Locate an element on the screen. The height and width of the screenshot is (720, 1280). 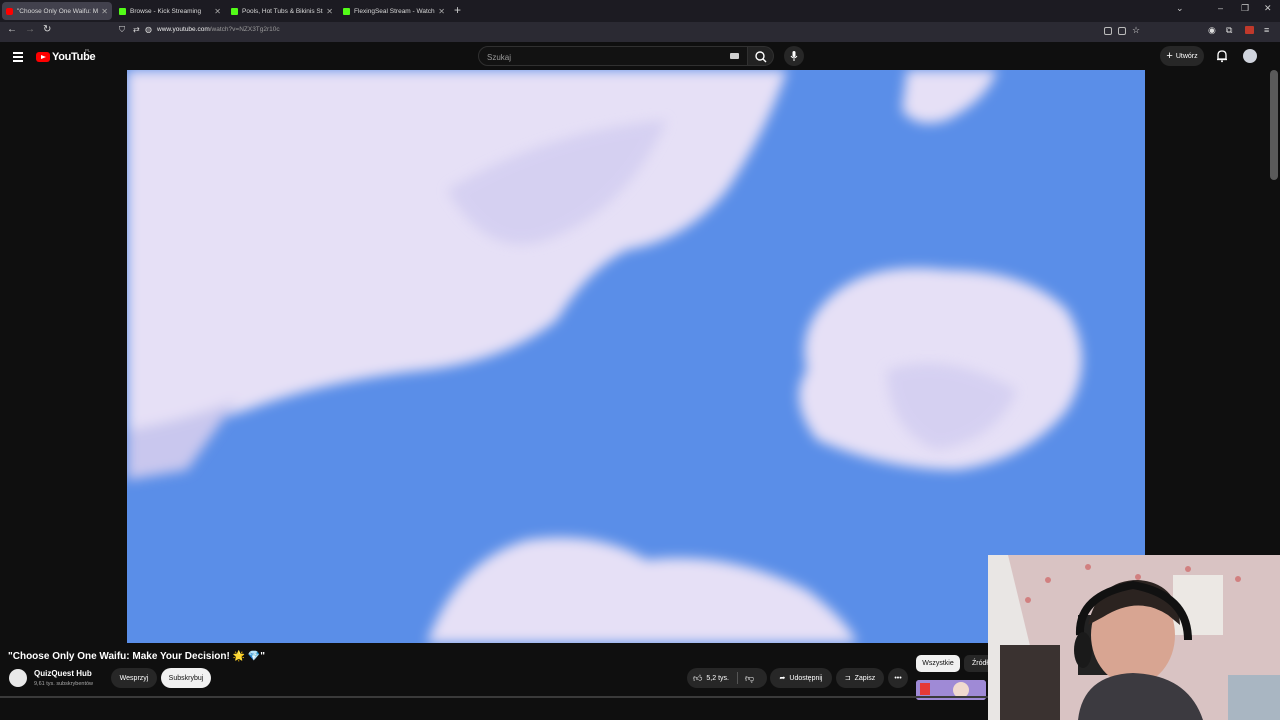
voice-search-button is located at coordinates (794, 56).